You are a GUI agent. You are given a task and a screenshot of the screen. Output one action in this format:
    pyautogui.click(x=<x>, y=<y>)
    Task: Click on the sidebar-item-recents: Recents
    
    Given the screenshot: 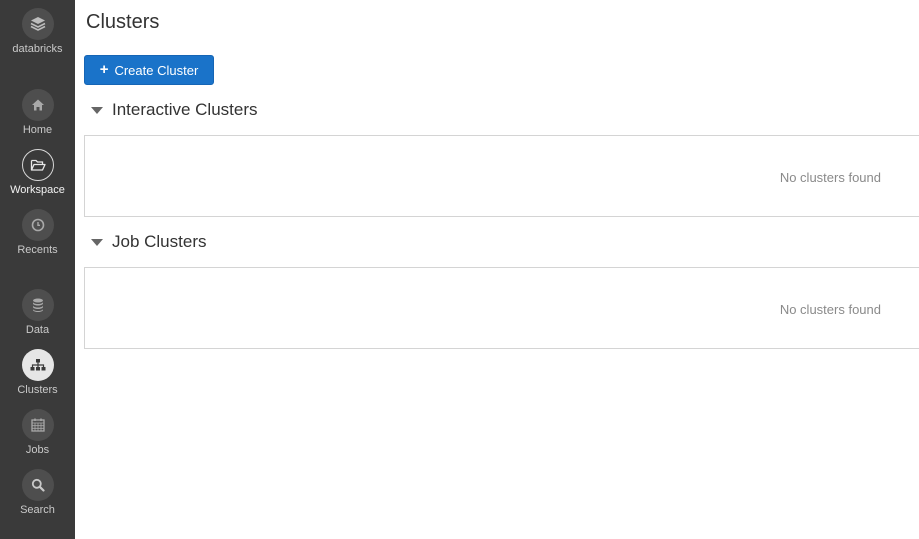 What is the action you would take?
    pyautogui.click(x=37, y=233)
    